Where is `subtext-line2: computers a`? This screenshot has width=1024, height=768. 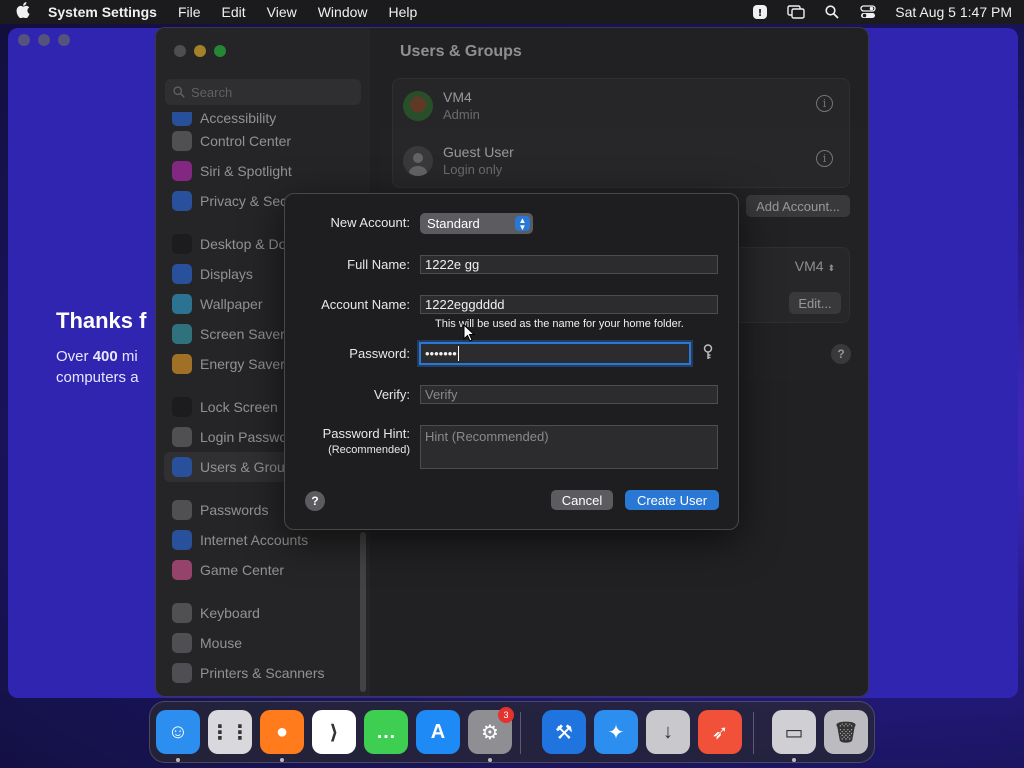 subtext-line2: computers a is located at coordinates (97, 377).